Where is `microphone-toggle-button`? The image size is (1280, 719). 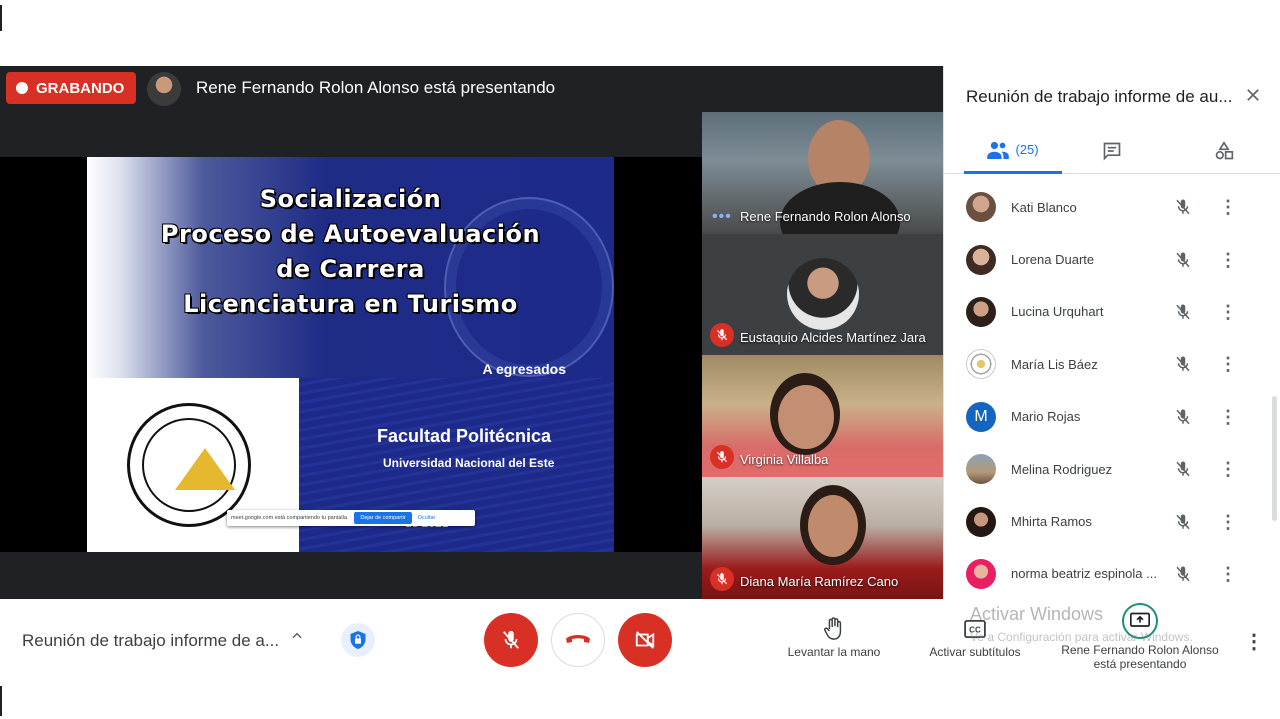 microphone-toggle-button is located at coordinates (511, 640).